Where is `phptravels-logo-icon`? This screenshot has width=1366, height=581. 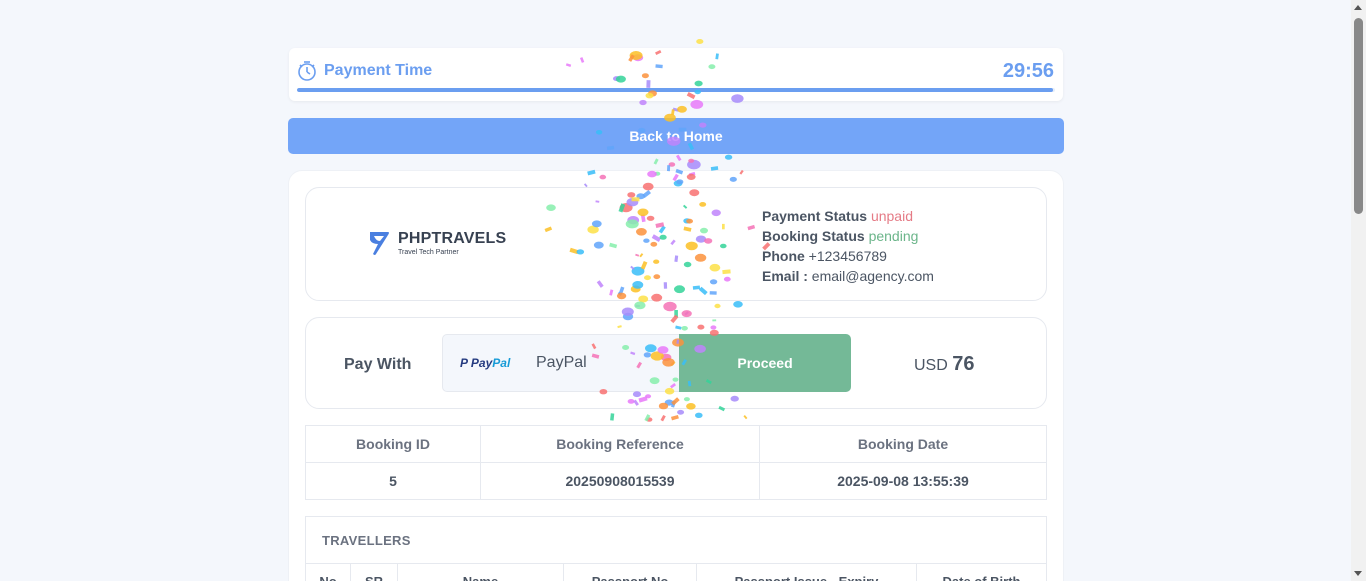 phptravels-logo-icon is located at coordinates (379, 243).